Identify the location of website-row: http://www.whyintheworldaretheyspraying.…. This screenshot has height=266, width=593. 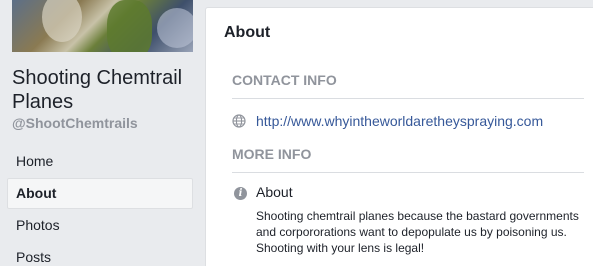
(408, 121).